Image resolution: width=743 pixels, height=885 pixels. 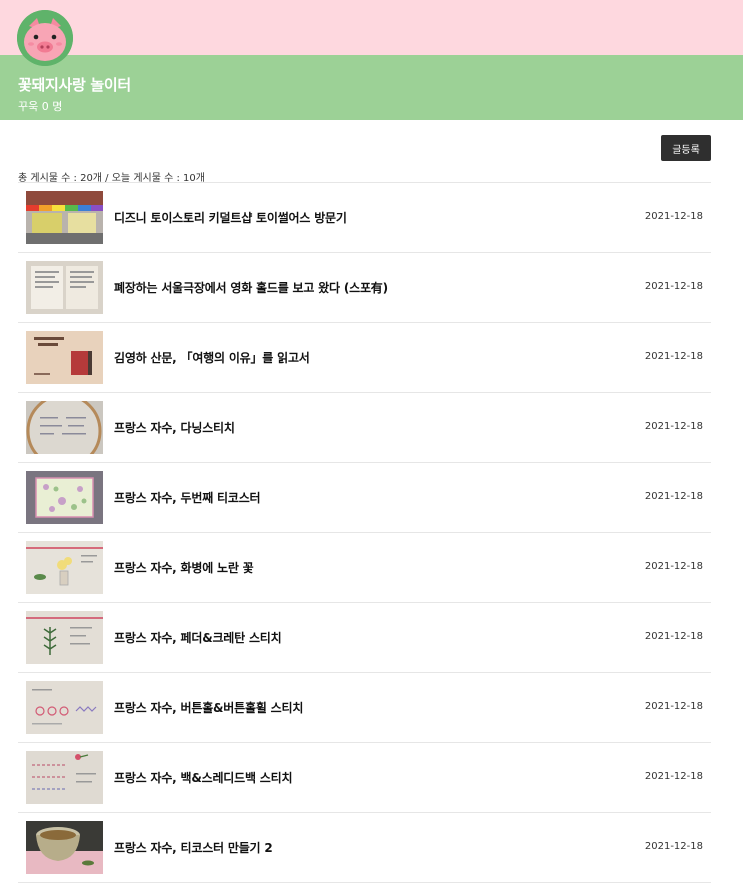 What do you see at coordinates (364, 498) in the screenshot?
I see `post-row: 프랑스 자수, 두번째 티코스터 2021-12-18` at bounding box center [364, 498].